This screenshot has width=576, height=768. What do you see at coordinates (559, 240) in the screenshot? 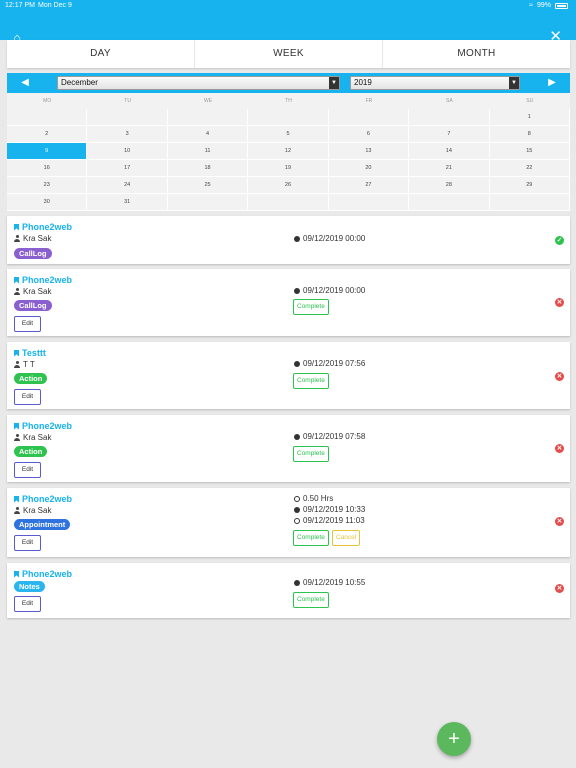
I see `check-icon: ✓` at bounding box center [559, 240].